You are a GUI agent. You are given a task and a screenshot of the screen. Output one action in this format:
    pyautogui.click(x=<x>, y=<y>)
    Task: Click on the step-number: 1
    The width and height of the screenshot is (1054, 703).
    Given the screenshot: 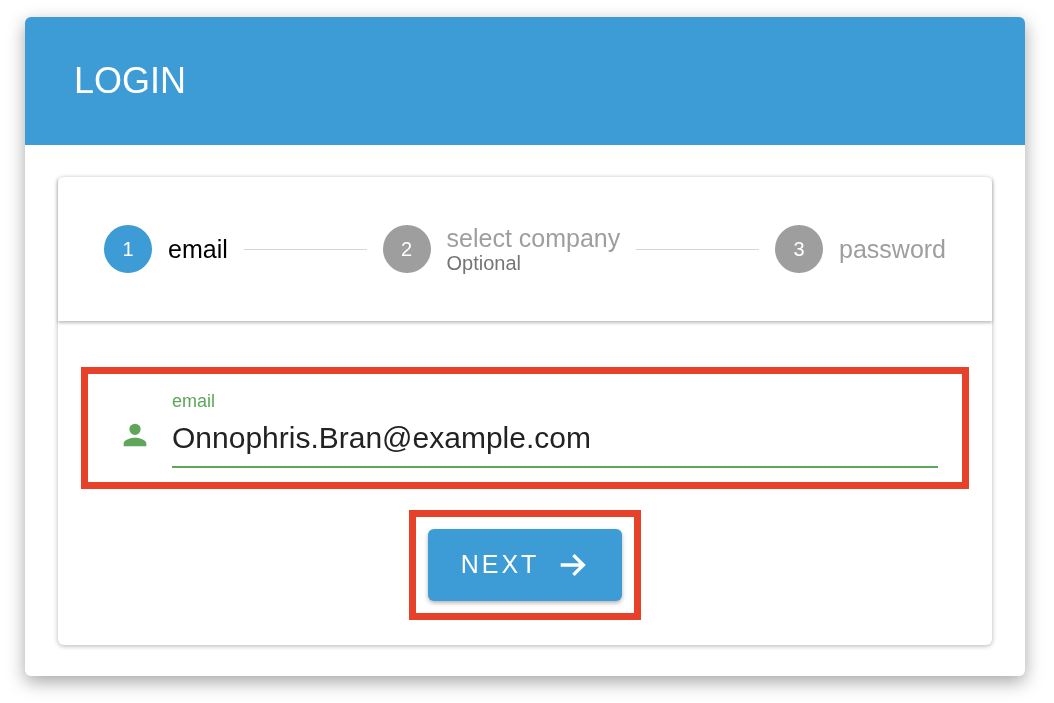 What is the action you would take?
    pyautogui.click(x=128, y=249)
    